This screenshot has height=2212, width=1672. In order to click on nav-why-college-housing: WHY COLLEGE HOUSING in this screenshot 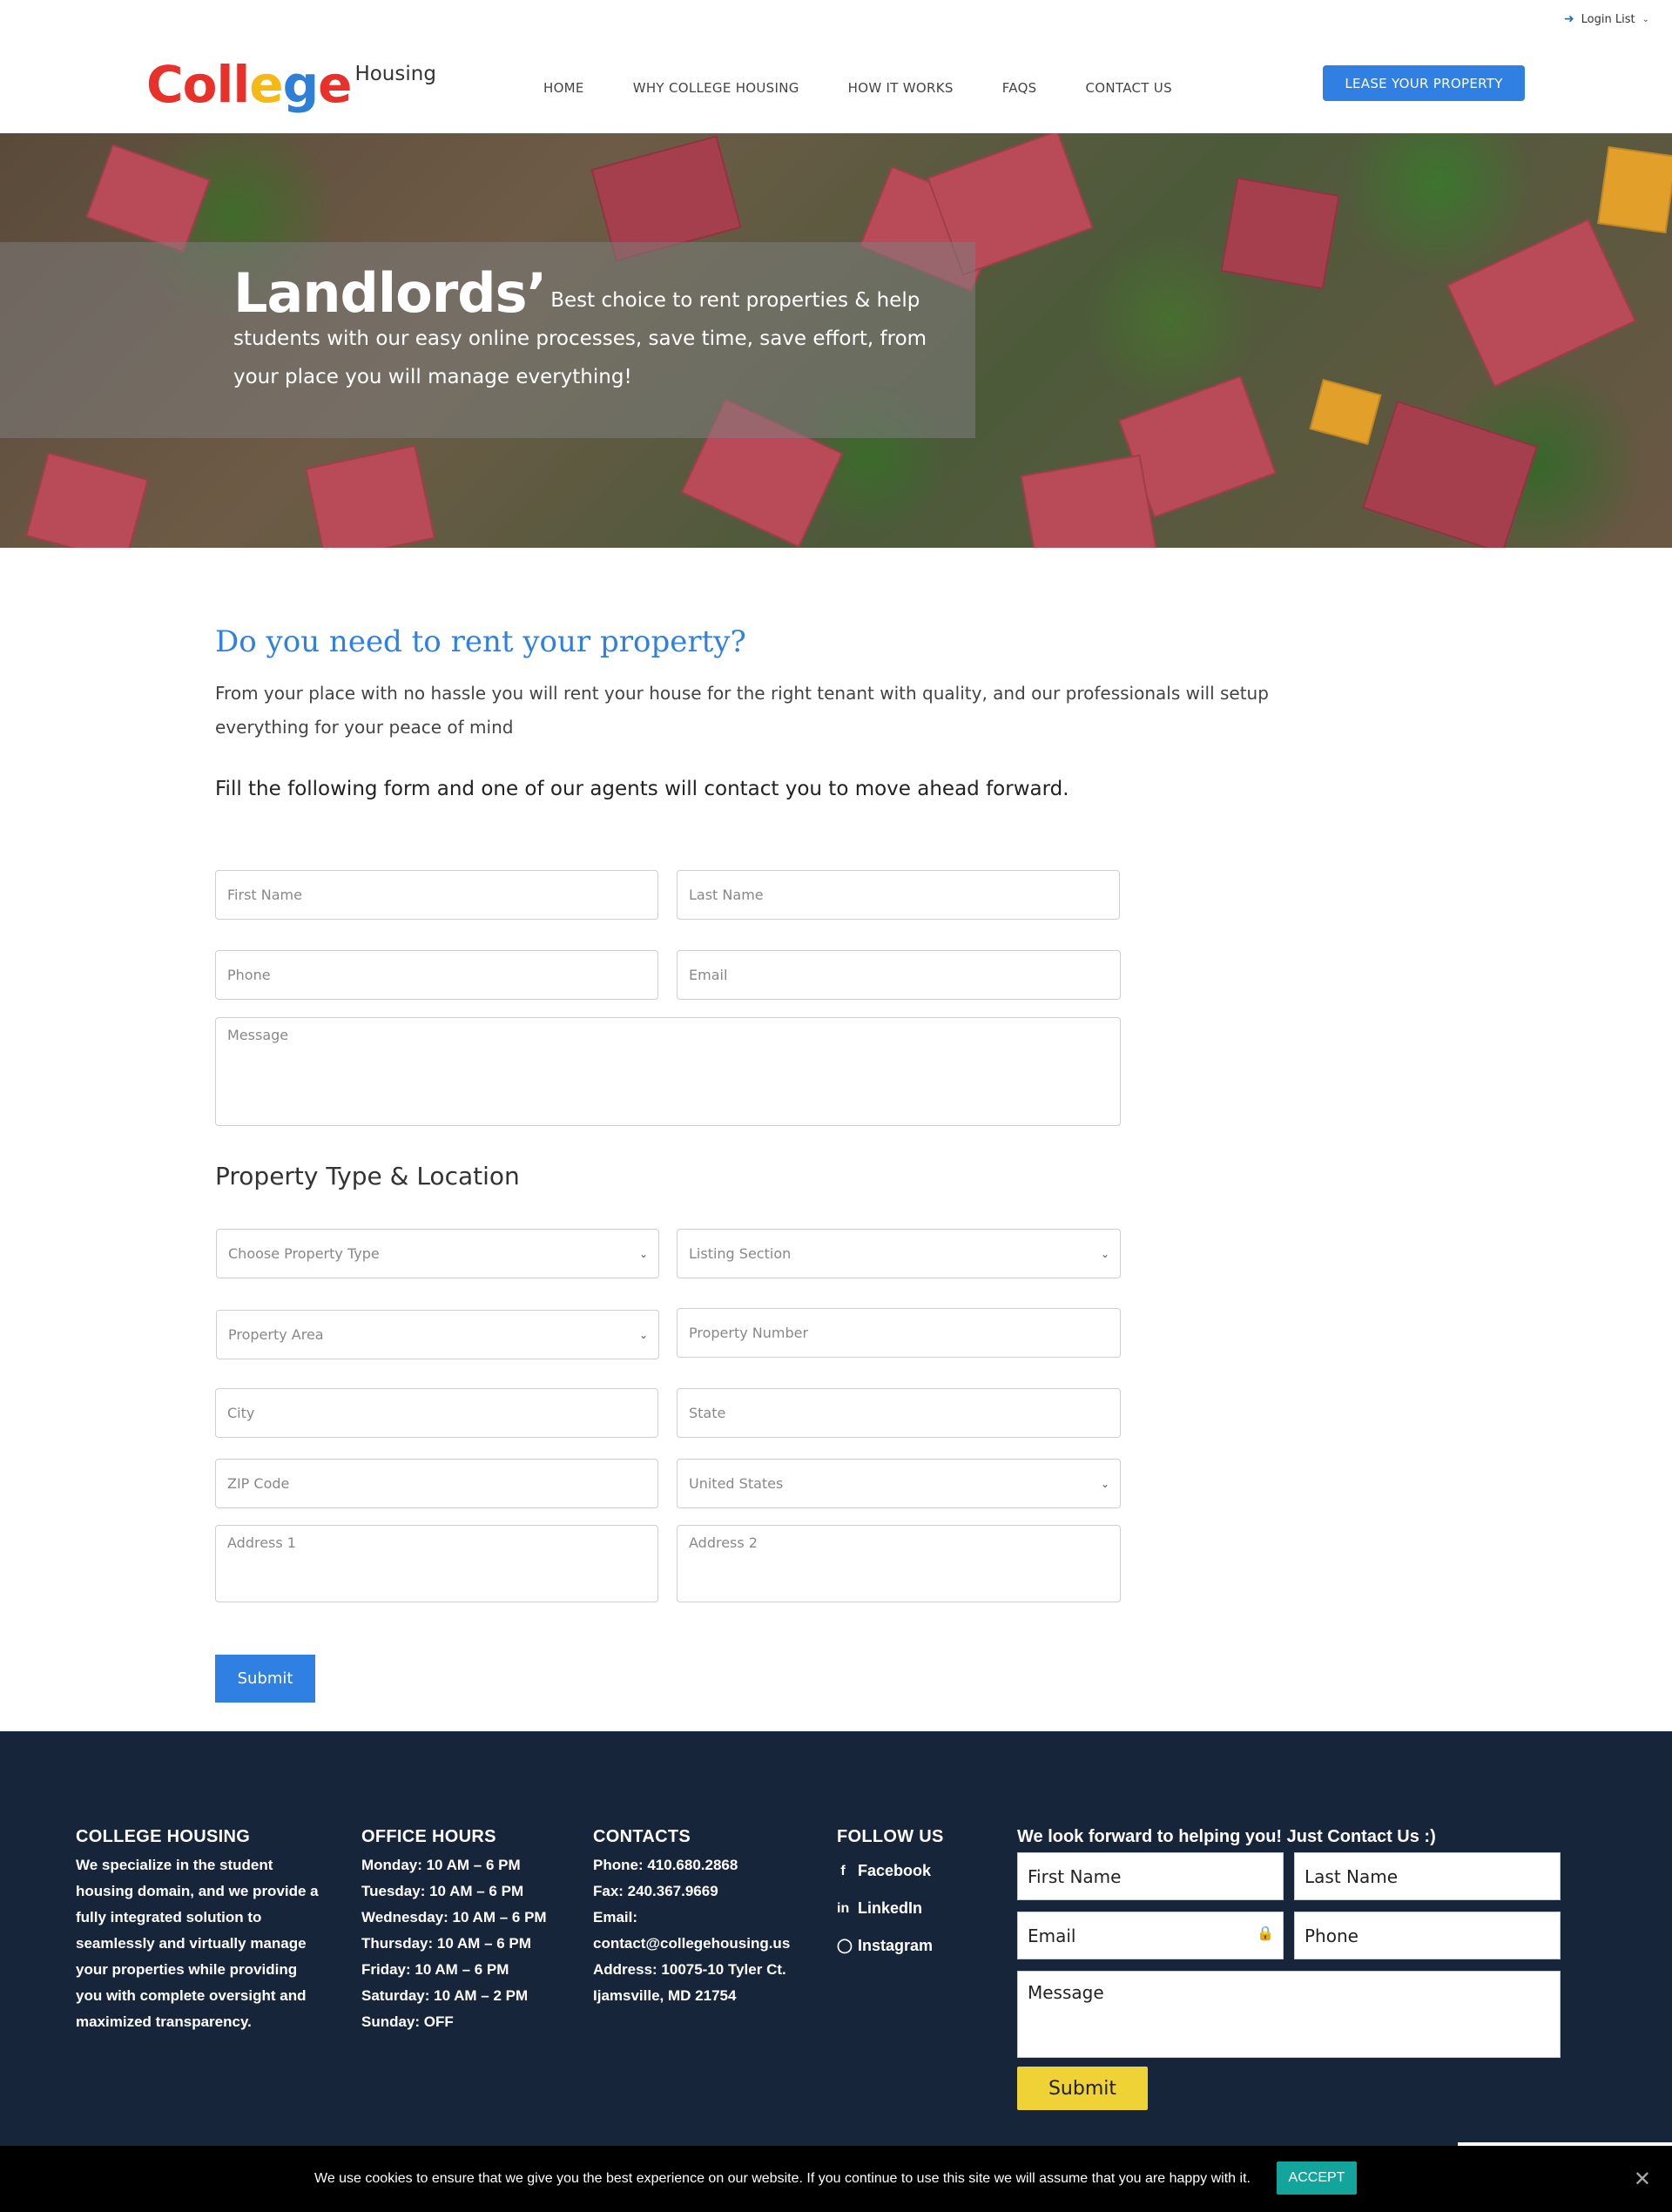, I will do `click(716, 88)`.